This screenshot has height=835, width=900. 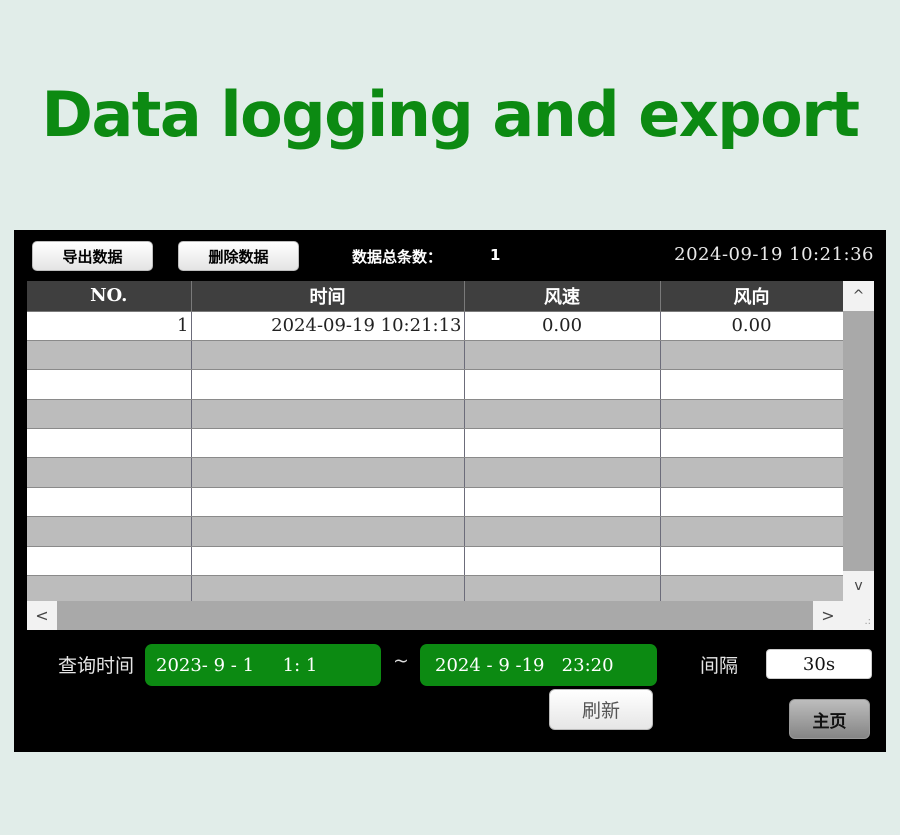 What do you see at coordinates (858, 441) in the screenshot?
I see `vertical-scrollbar: ^ v` at bounding box center [858, 441].